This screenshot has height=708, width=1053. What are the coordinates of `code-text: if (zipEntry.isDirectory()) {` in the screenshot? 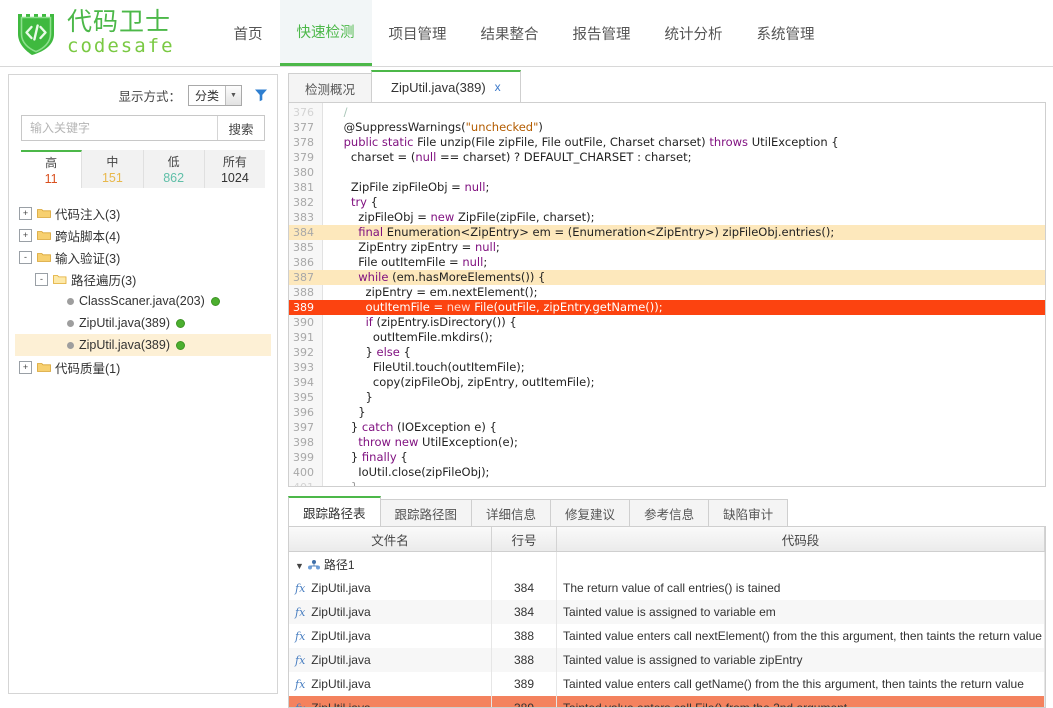 It's located at (423, 322).